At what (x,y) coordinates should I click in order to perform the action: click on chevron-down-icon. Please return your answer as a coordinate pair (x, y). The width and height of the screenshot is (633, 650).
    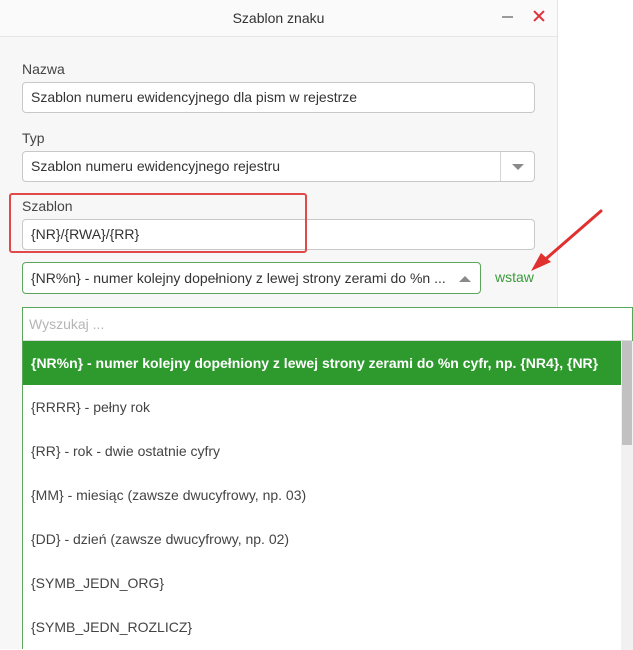
    Looking at the image, I should click on (518, 167).